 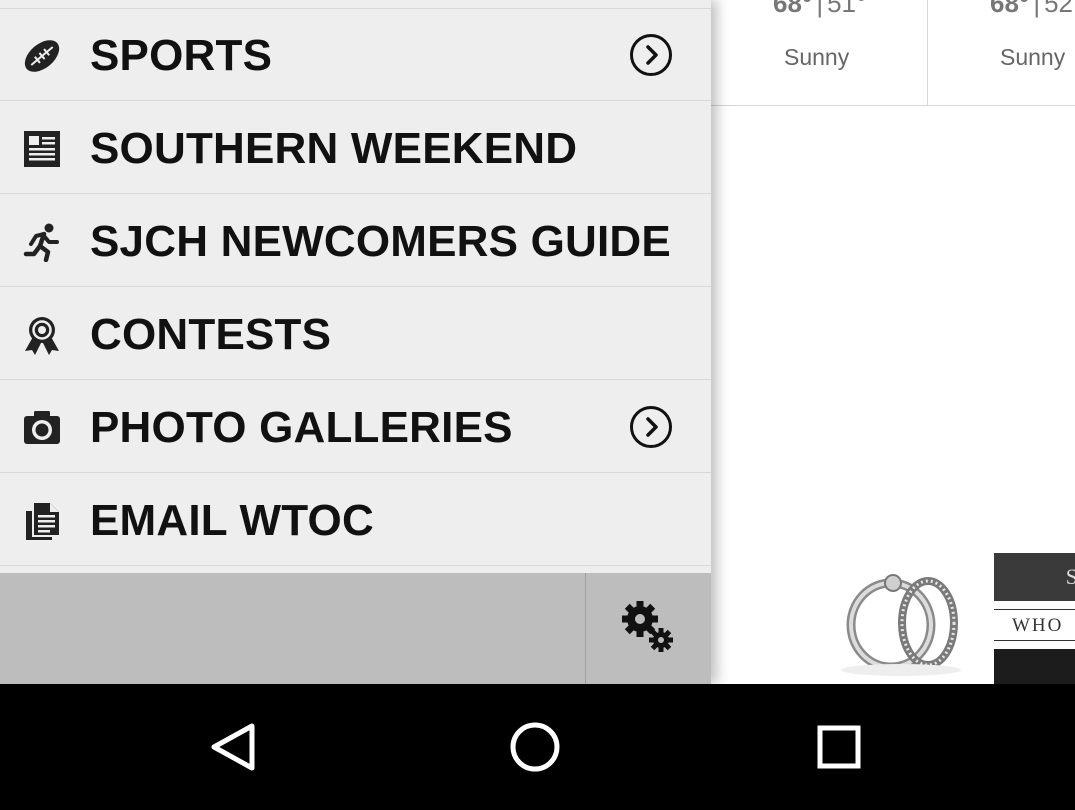 I want to click on ad-mid-text: WHO, so click(x=1034, y=625).